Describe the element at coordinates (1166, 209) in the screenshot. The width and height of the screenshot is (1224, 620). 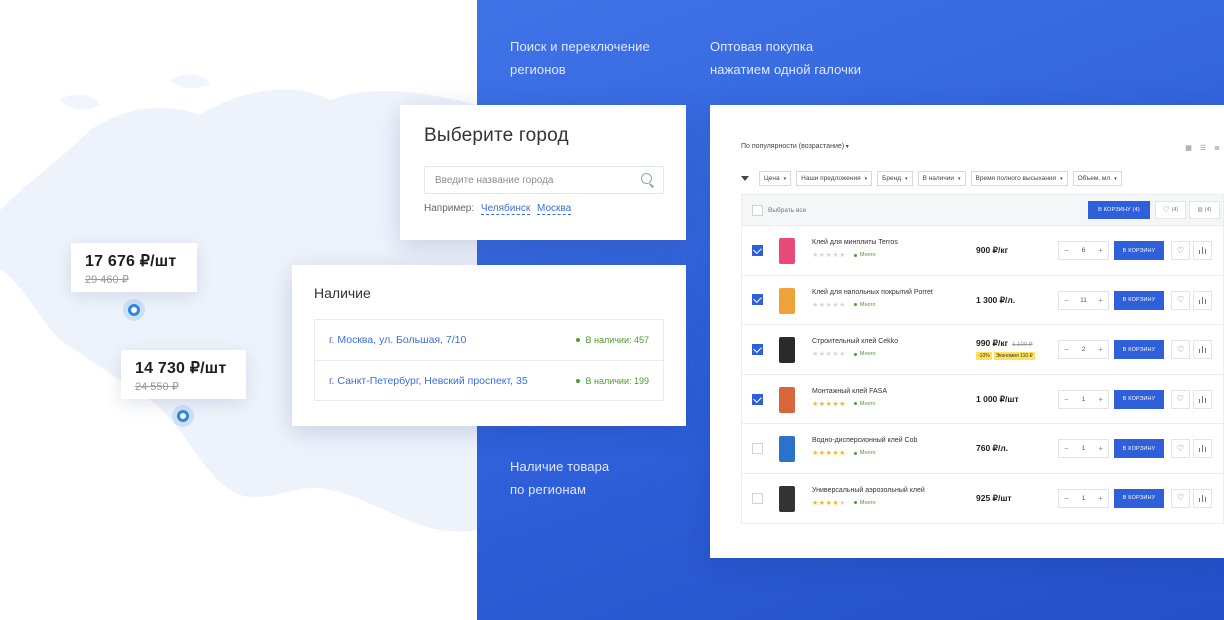
I see `heart-icon: ♡` at that location.